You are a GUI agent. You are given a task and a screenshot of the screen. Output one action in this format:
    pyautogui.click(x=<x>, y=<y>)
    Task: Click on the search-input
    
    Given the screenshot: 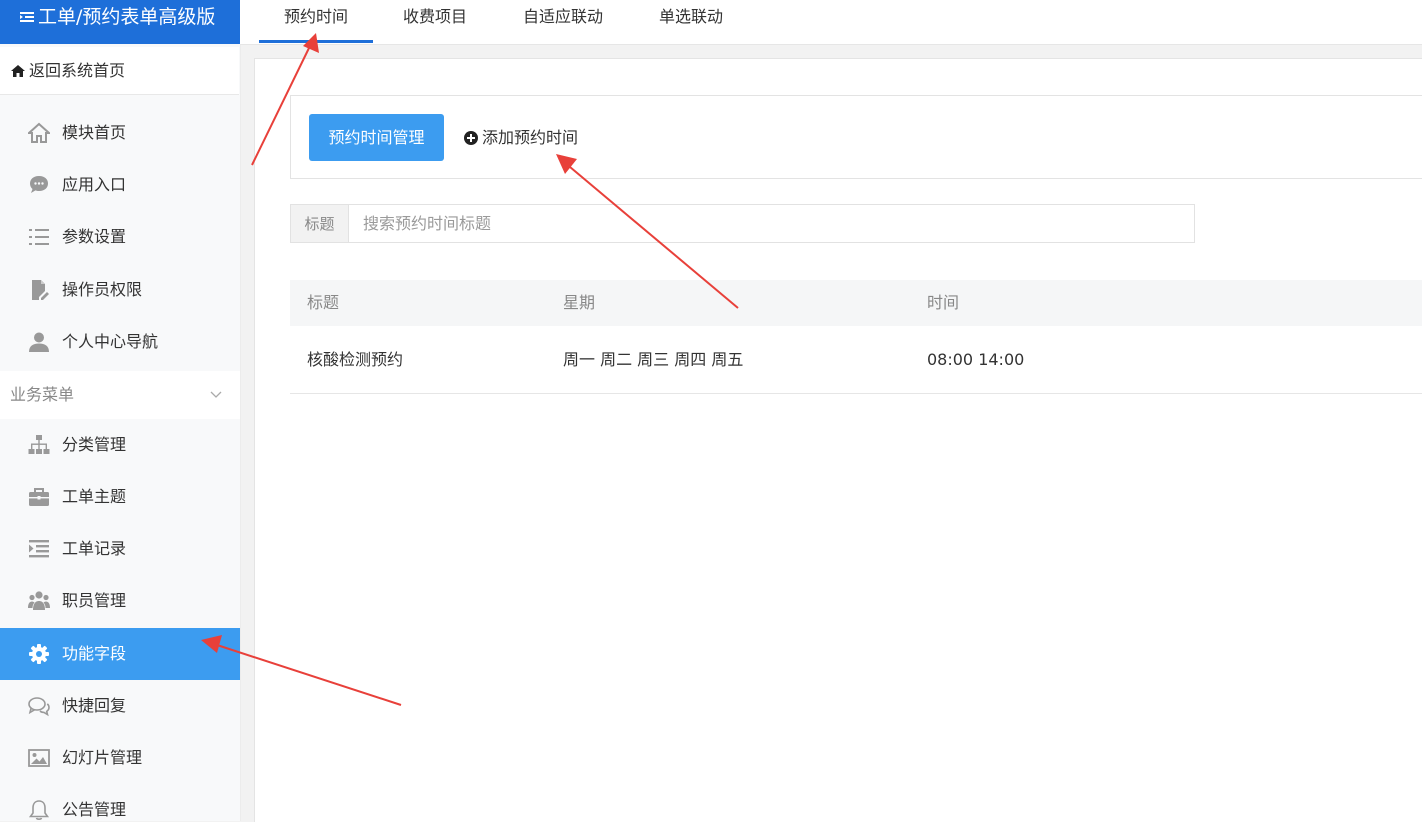 What is the action you would take?
    pyautogui.click(x=772, y=223)
    